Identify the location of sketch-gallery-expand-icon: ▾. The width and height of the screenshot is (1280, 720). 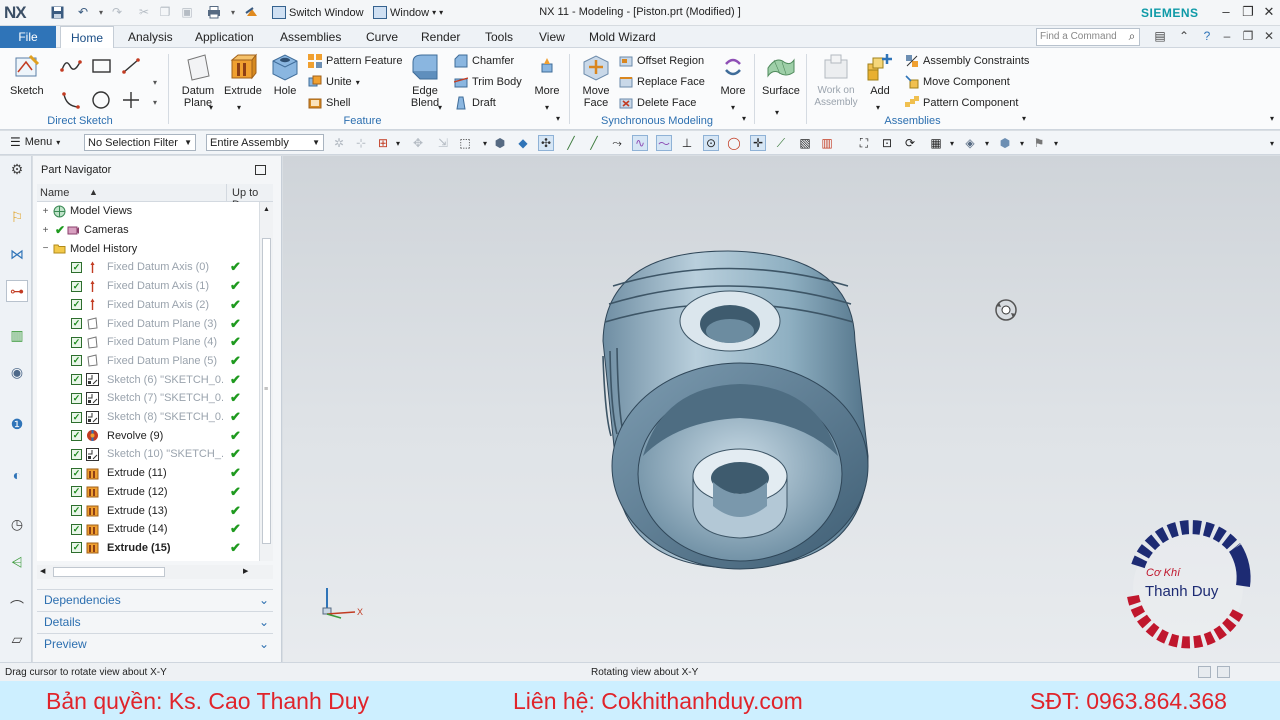
(155, 102).